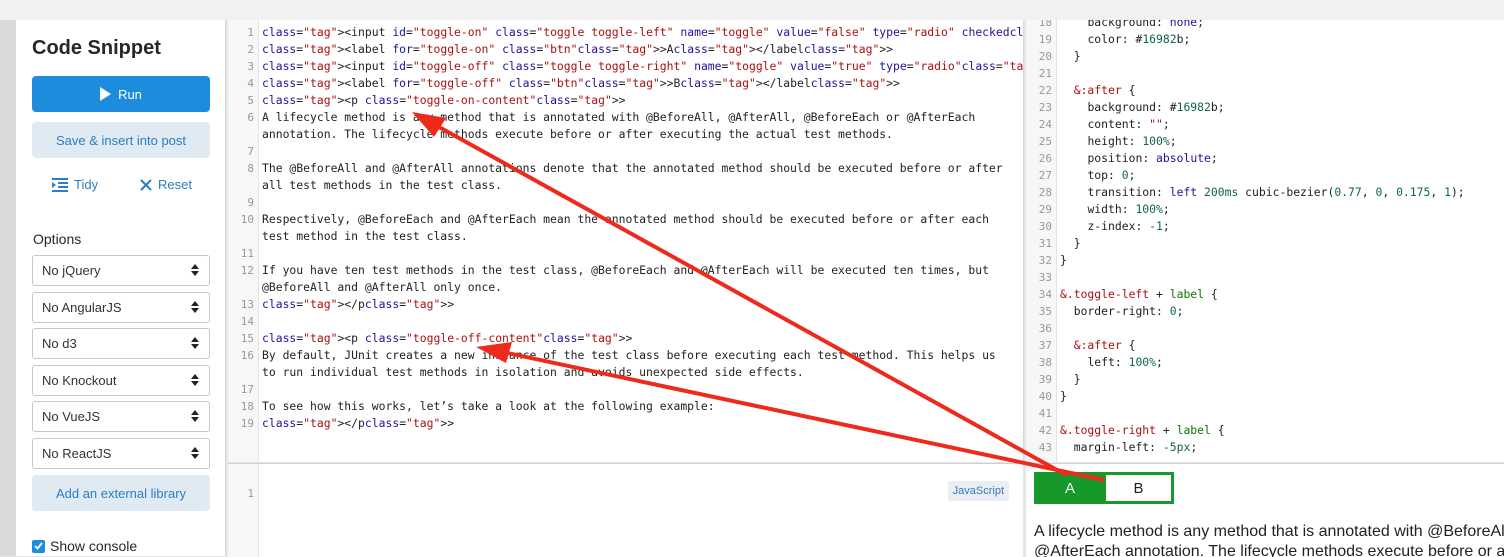 This screenshot has height=557, width=1504. I want to click on code-text: all test methods in the test class., so click(382, 185).